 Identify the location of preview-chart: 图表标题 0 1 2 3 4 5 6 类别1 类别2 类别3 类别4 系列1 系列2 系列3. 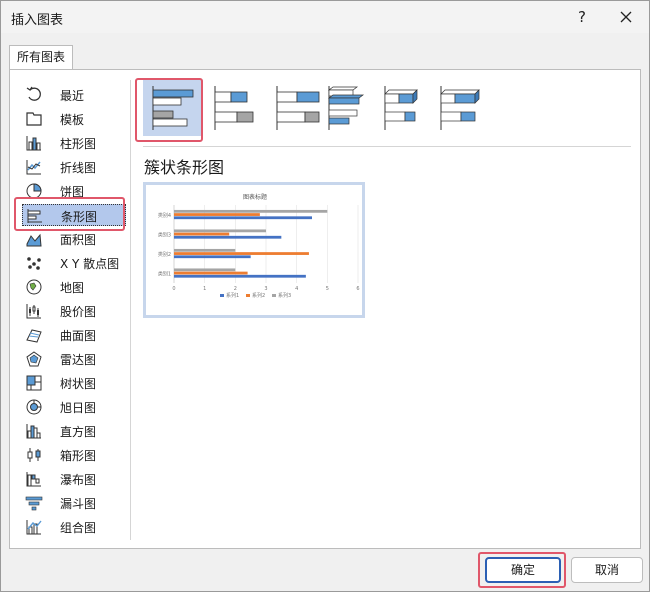
(259, 246).